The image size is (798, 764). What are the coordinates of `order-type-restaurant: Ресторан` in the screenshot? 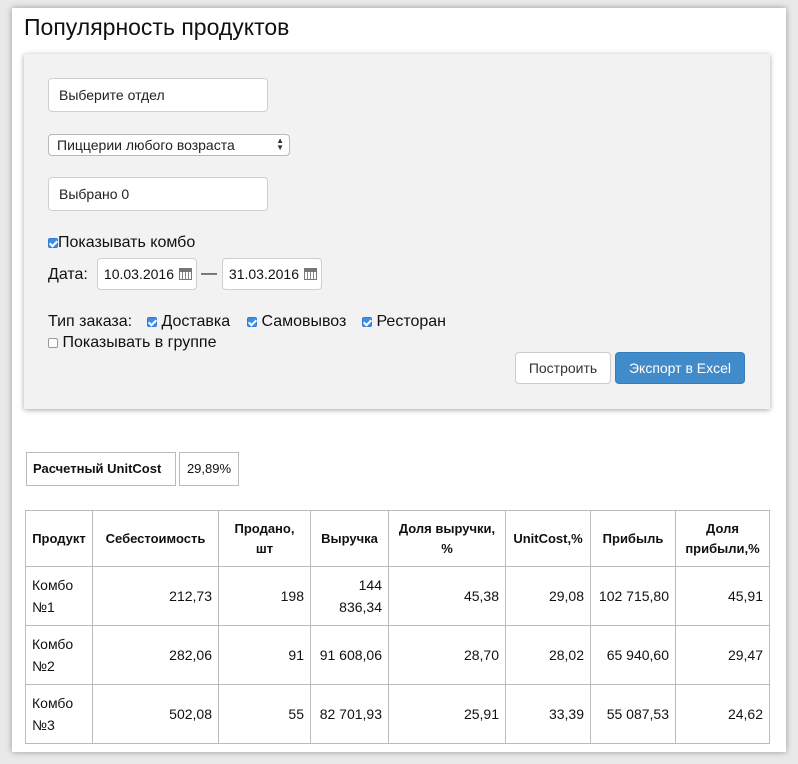 It's located at (404, 322).